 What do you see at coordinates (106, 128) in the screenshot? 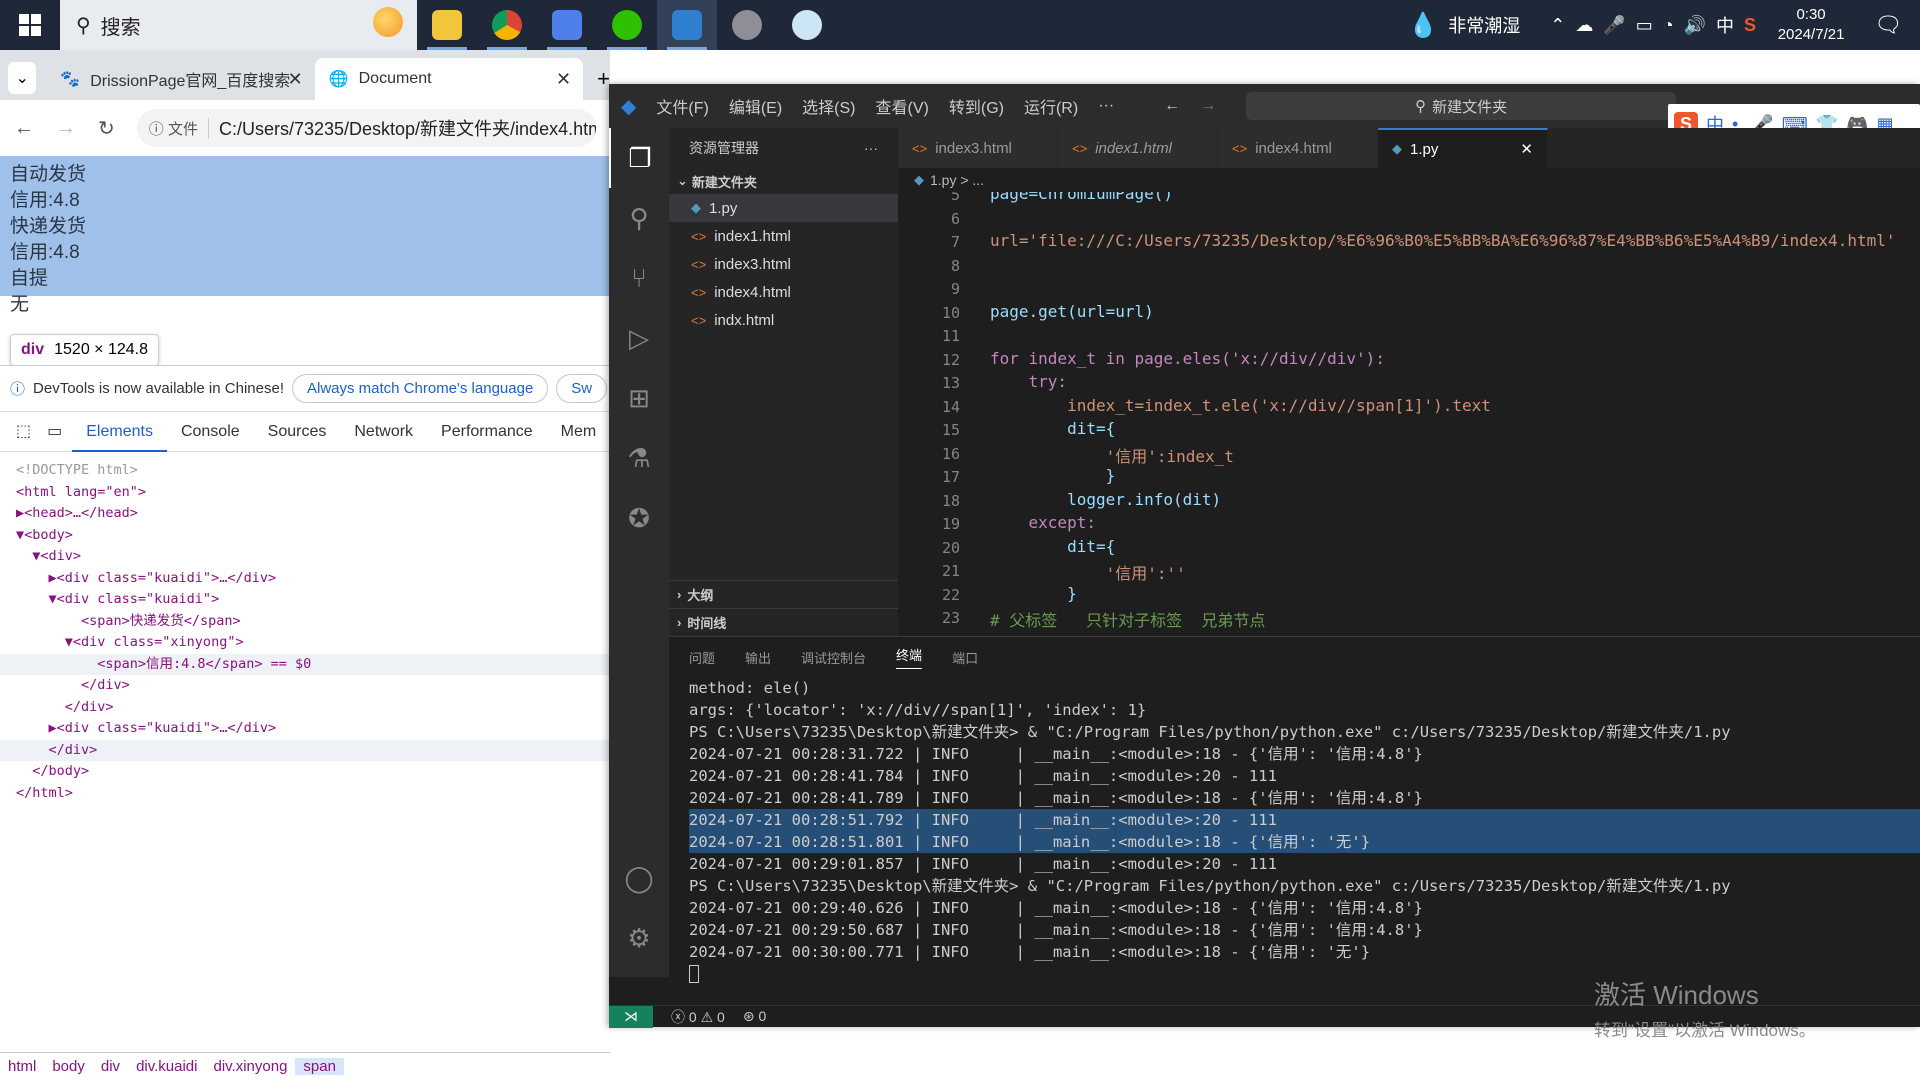
I see `reload-icon: ↻` at bounding box center [106, 128].